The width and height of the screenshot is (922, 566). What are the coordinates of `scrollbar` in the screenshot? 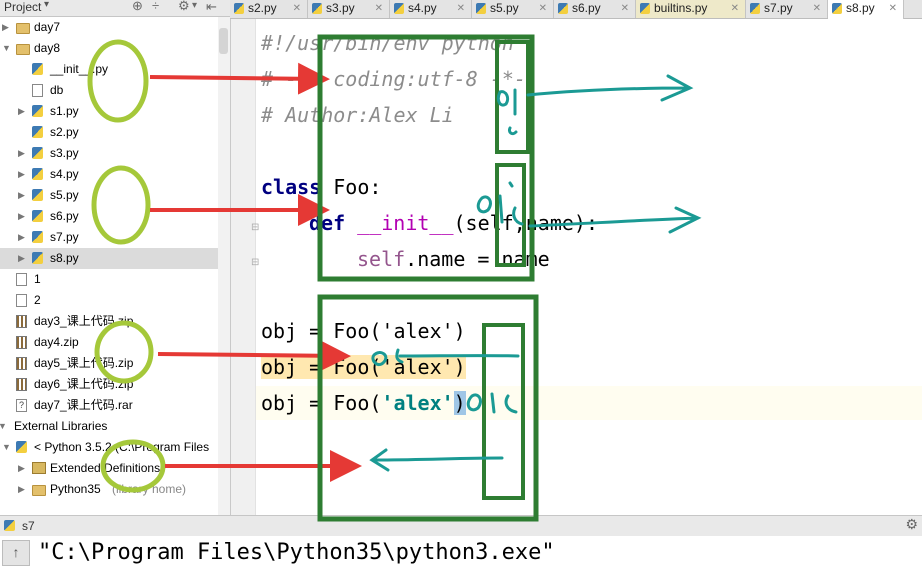 It's located at (224, 266).